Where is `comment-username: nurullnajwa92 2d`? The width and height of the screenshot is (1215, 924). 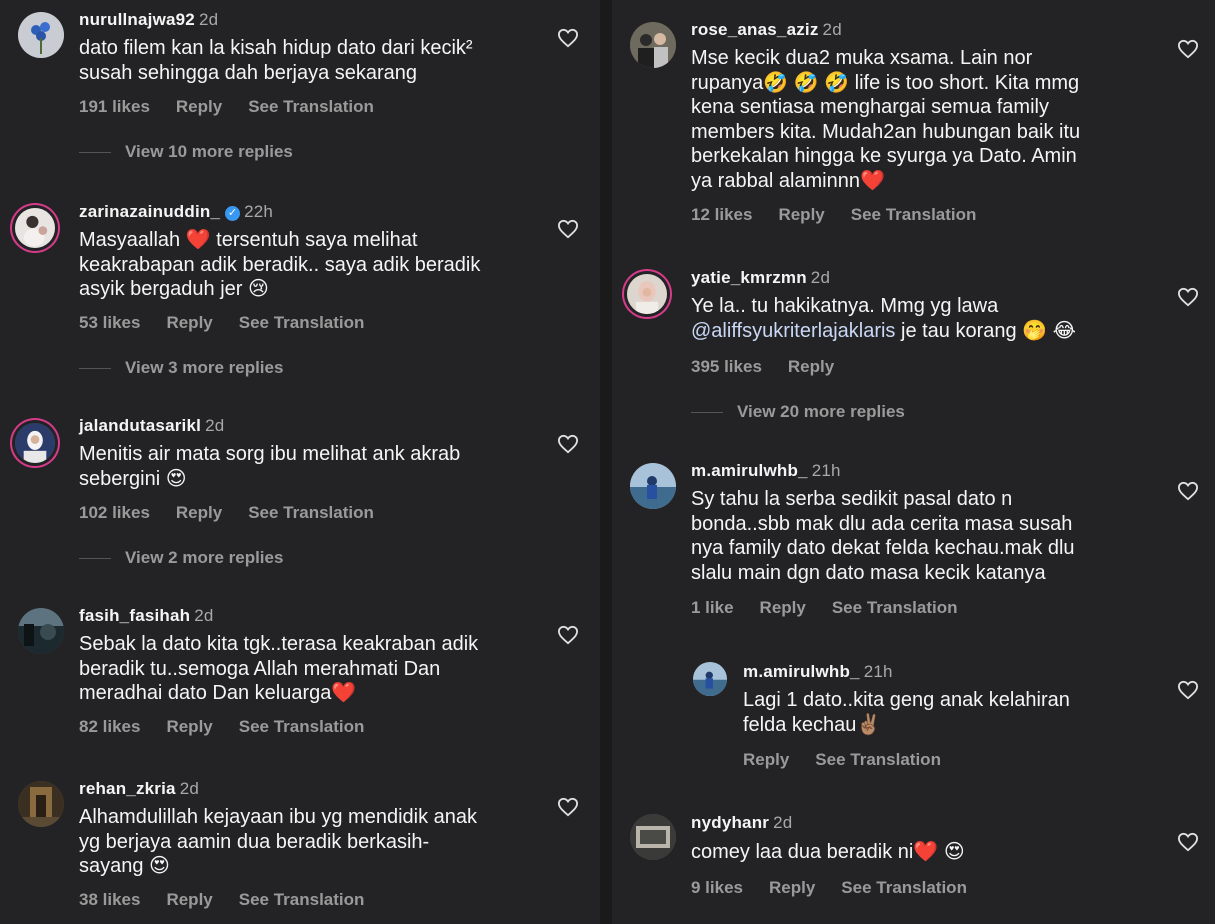
comment-username: nurullnajwa92 2d is located at coordinates (148, 20).